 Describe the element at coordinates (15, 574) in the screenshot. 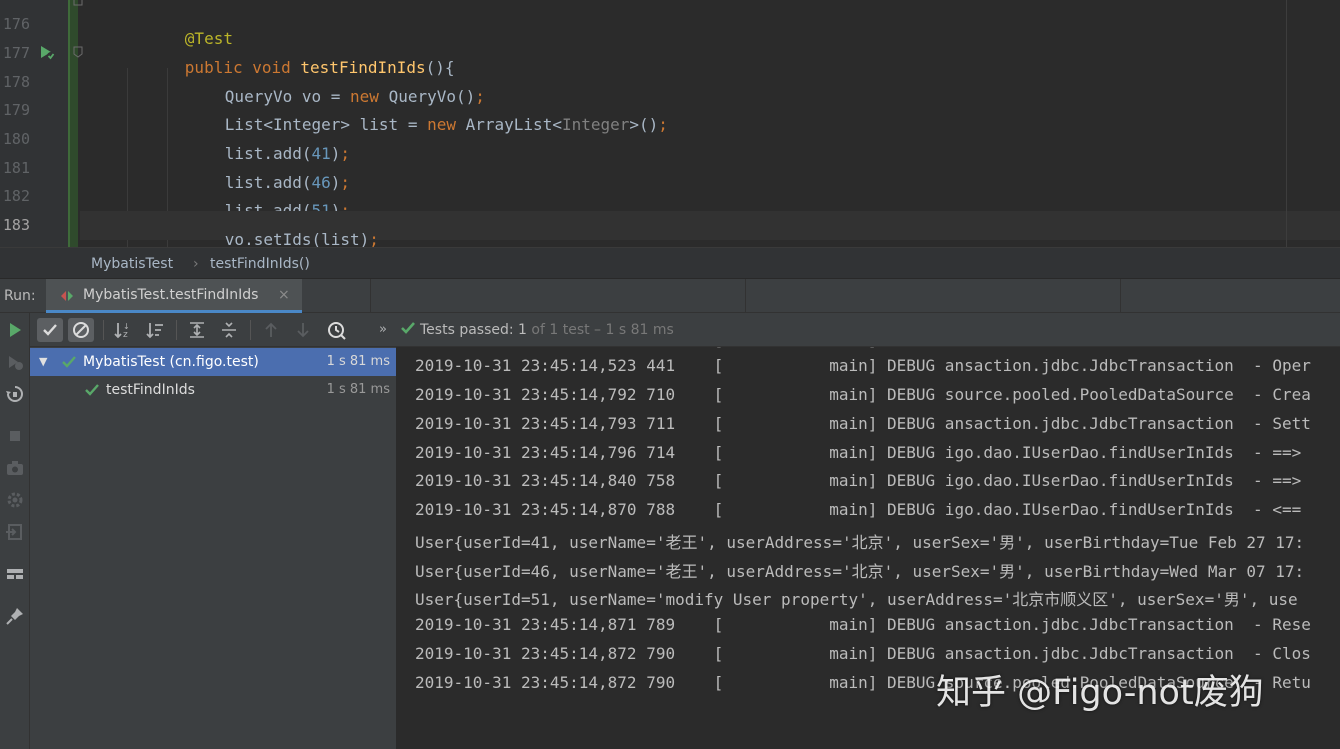

I see `layout-icon` at that location.